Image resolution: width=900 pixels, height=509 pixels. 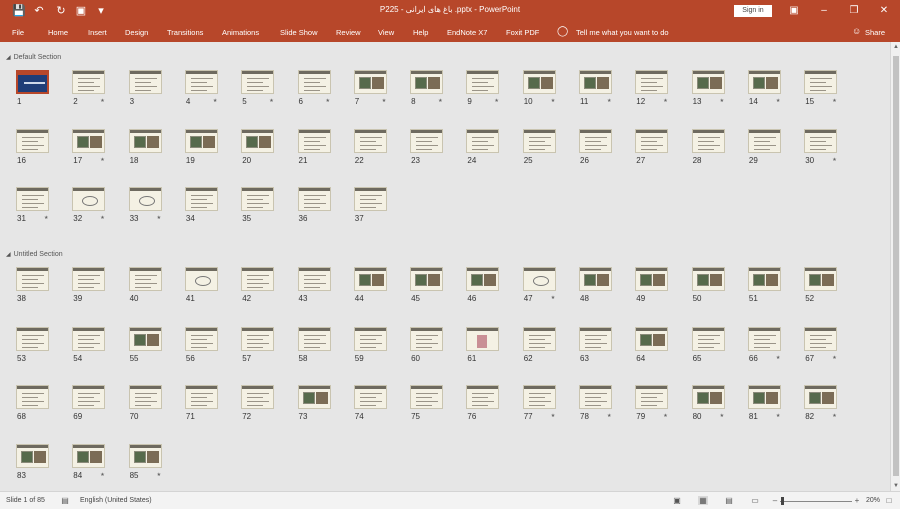 I want to click on slide-thumbnail: 4 ★, so click(x=201, y=88).